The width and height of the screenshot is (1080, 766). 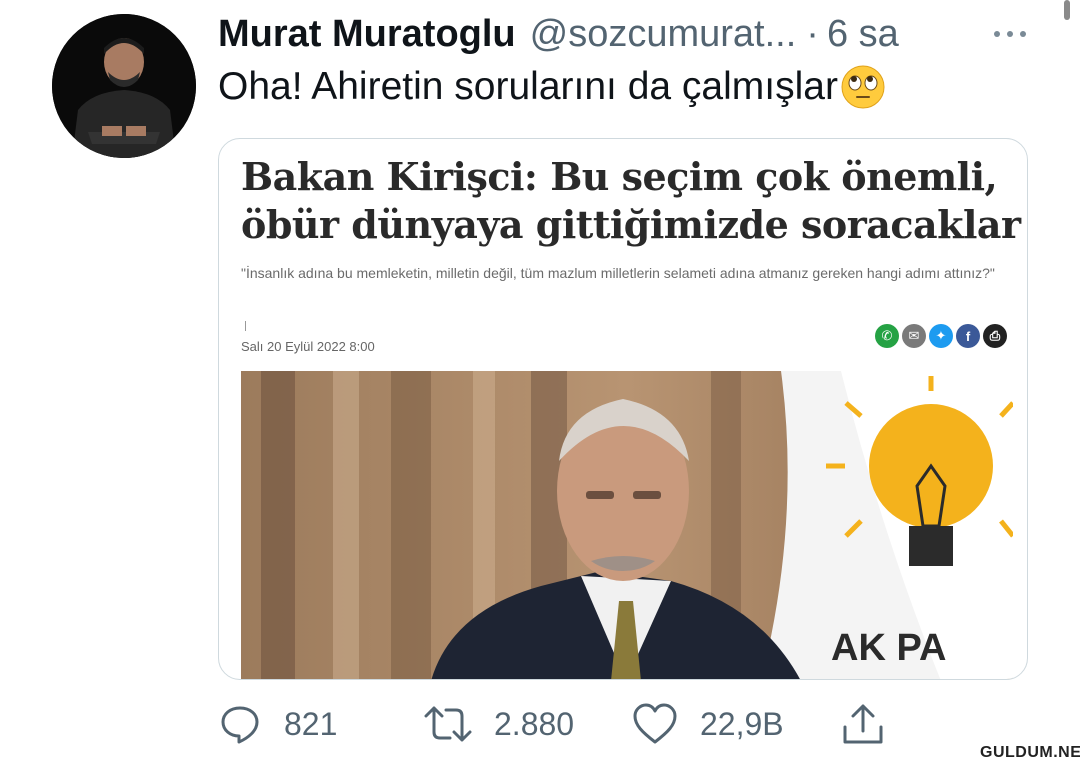 I want to click on heart-icon, so click(x=655, y=723).